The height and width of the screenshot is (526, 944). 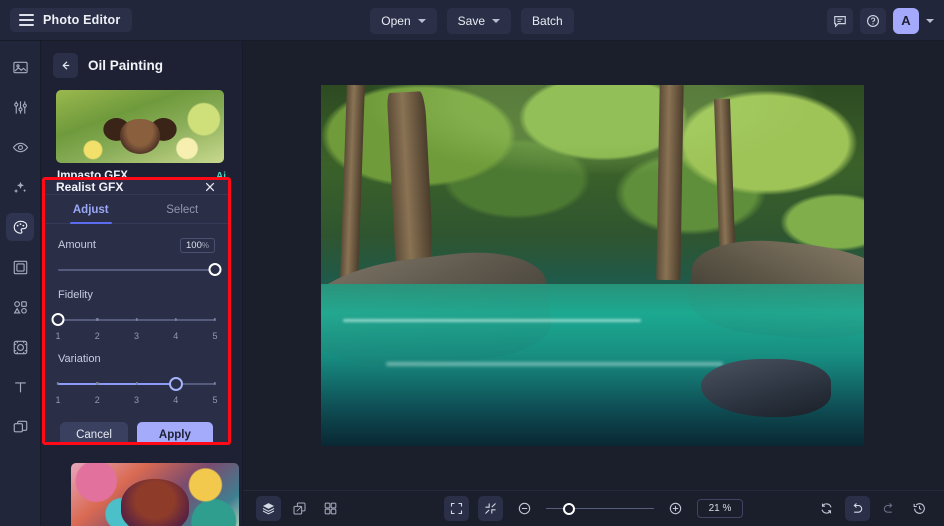 I want to click on fidelity-slider, so click(x=134, y=320).